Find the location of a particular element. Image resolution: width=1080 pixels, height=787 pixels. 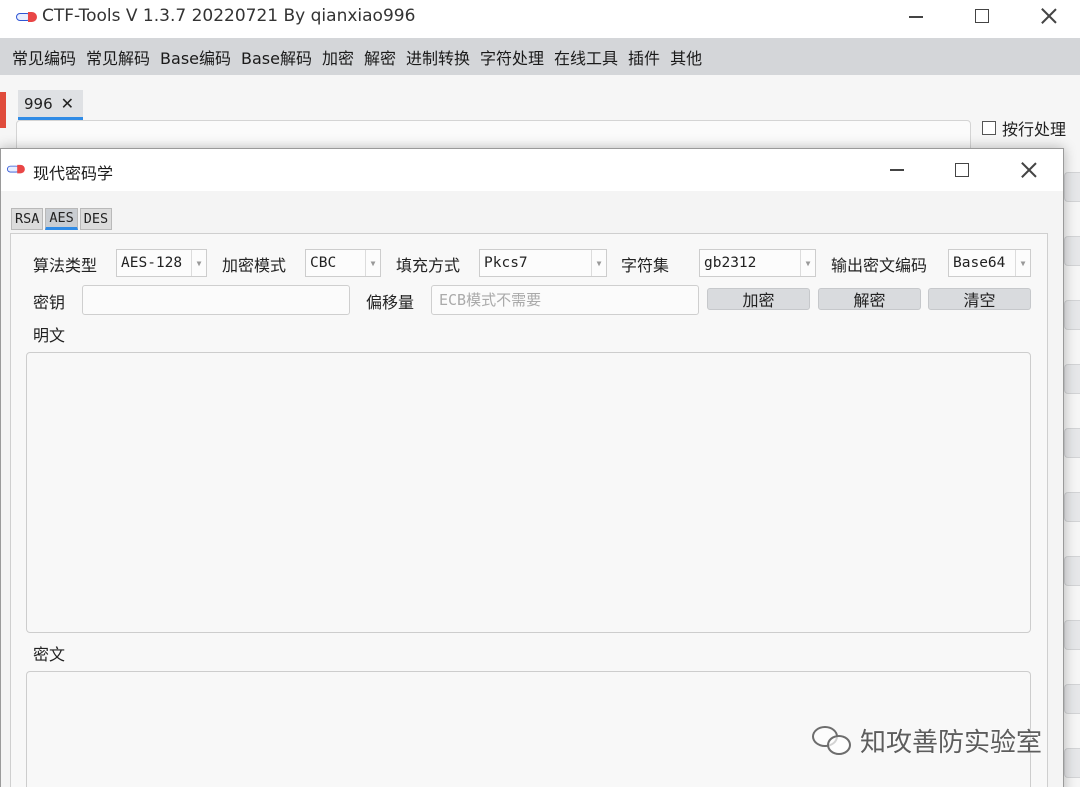

tab-des: DES is located at coordinates (96, 219).